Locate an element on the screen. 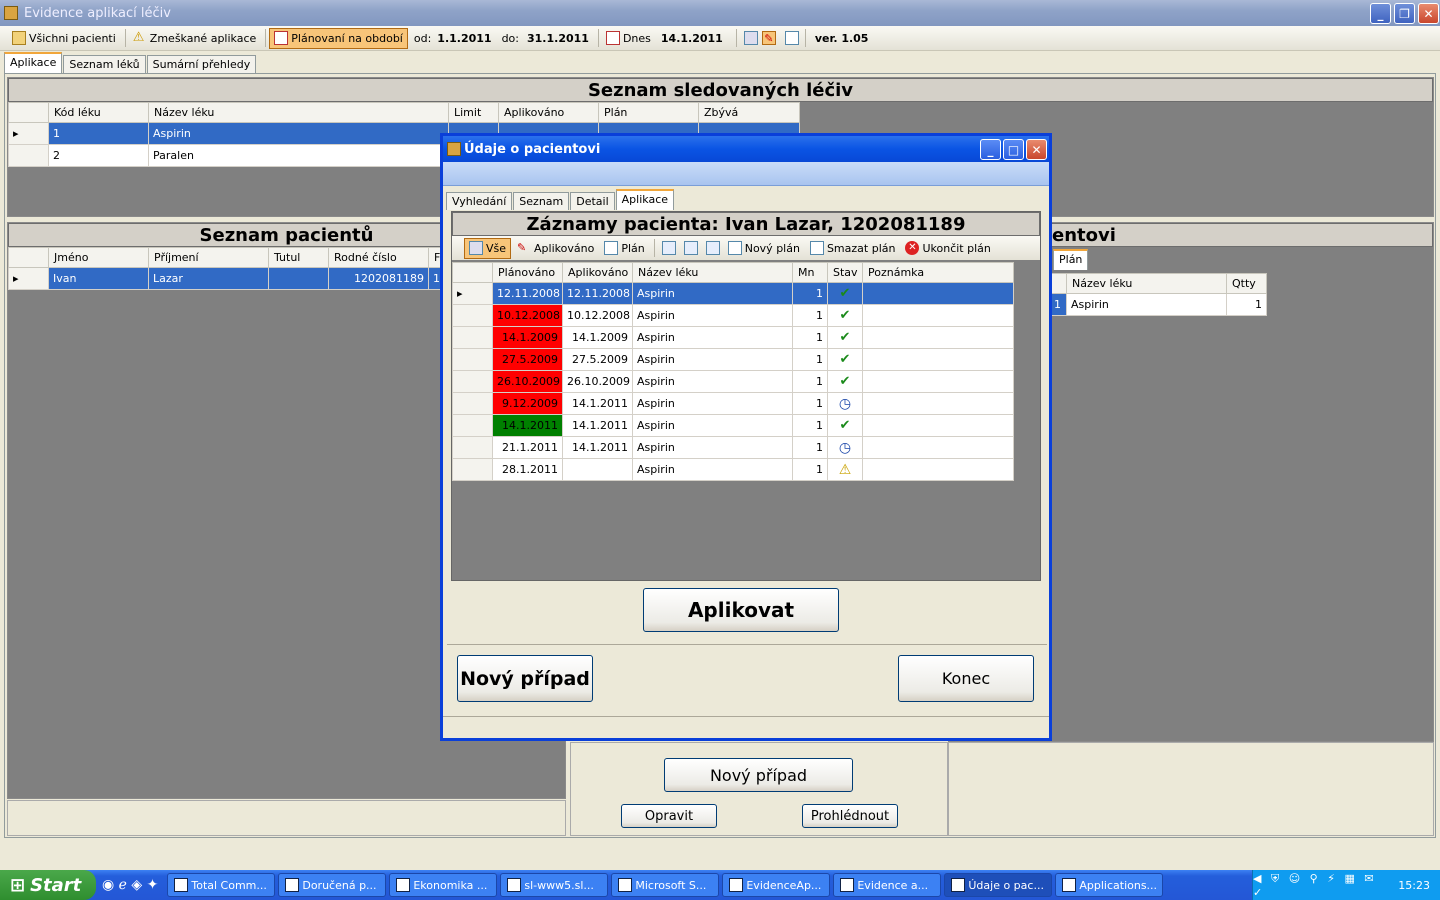 The width and height of the screenshot is (1440, 900). filter-applied-button: ✎ Aplikováno is located at coordinates (555, 248).